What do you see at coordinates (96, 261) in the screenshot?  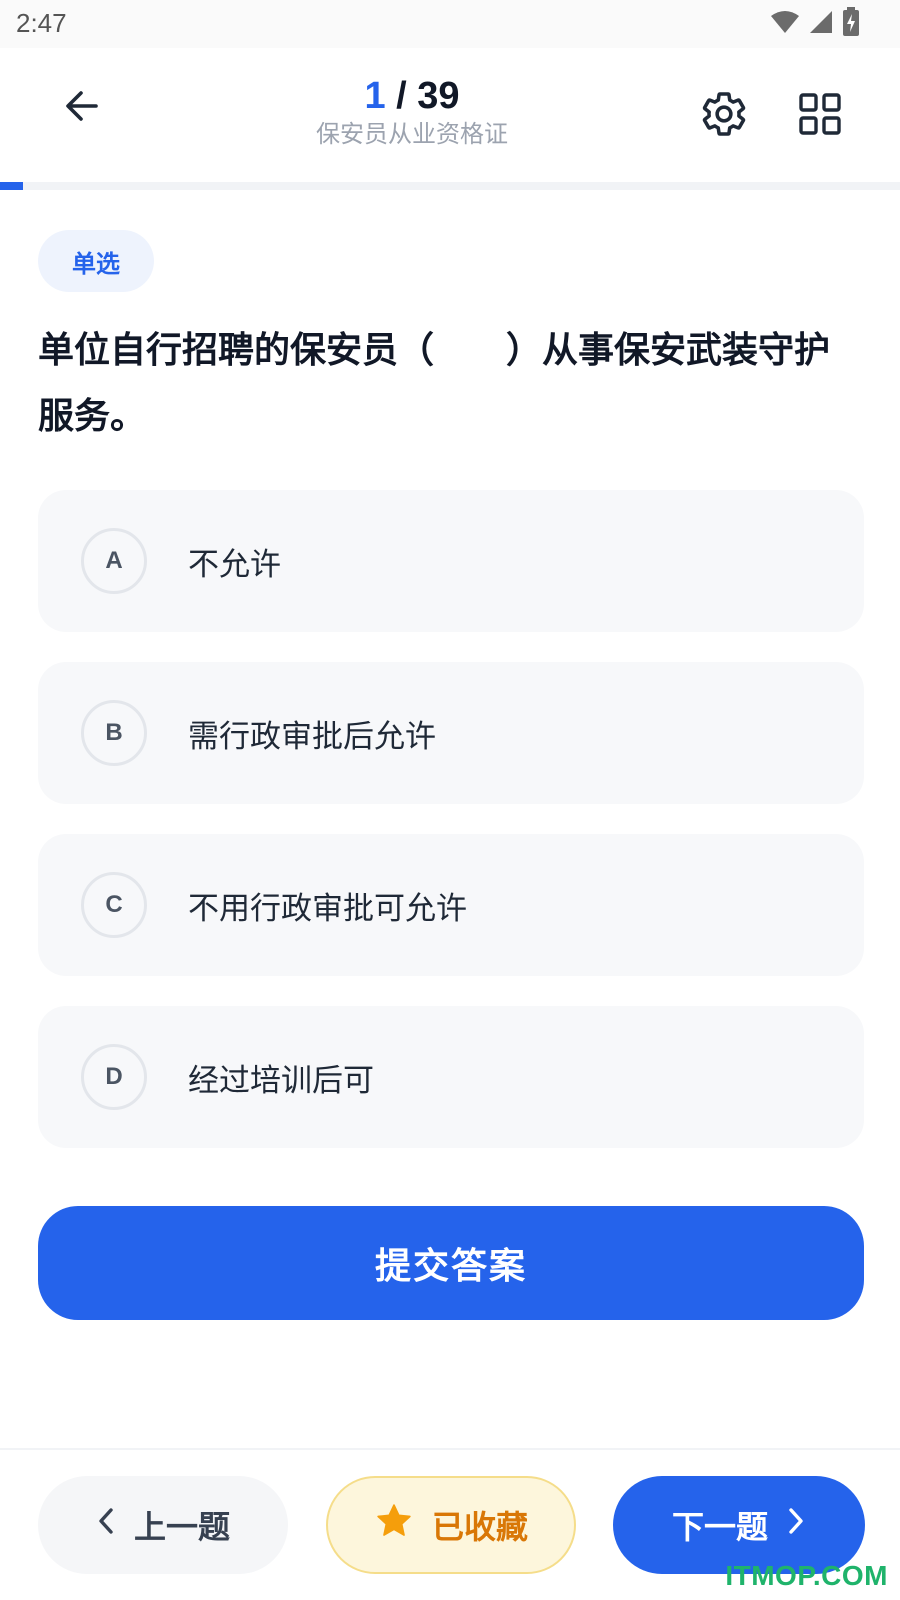 I see `question-type-badge: 单选` at bounding box center [96, 261].